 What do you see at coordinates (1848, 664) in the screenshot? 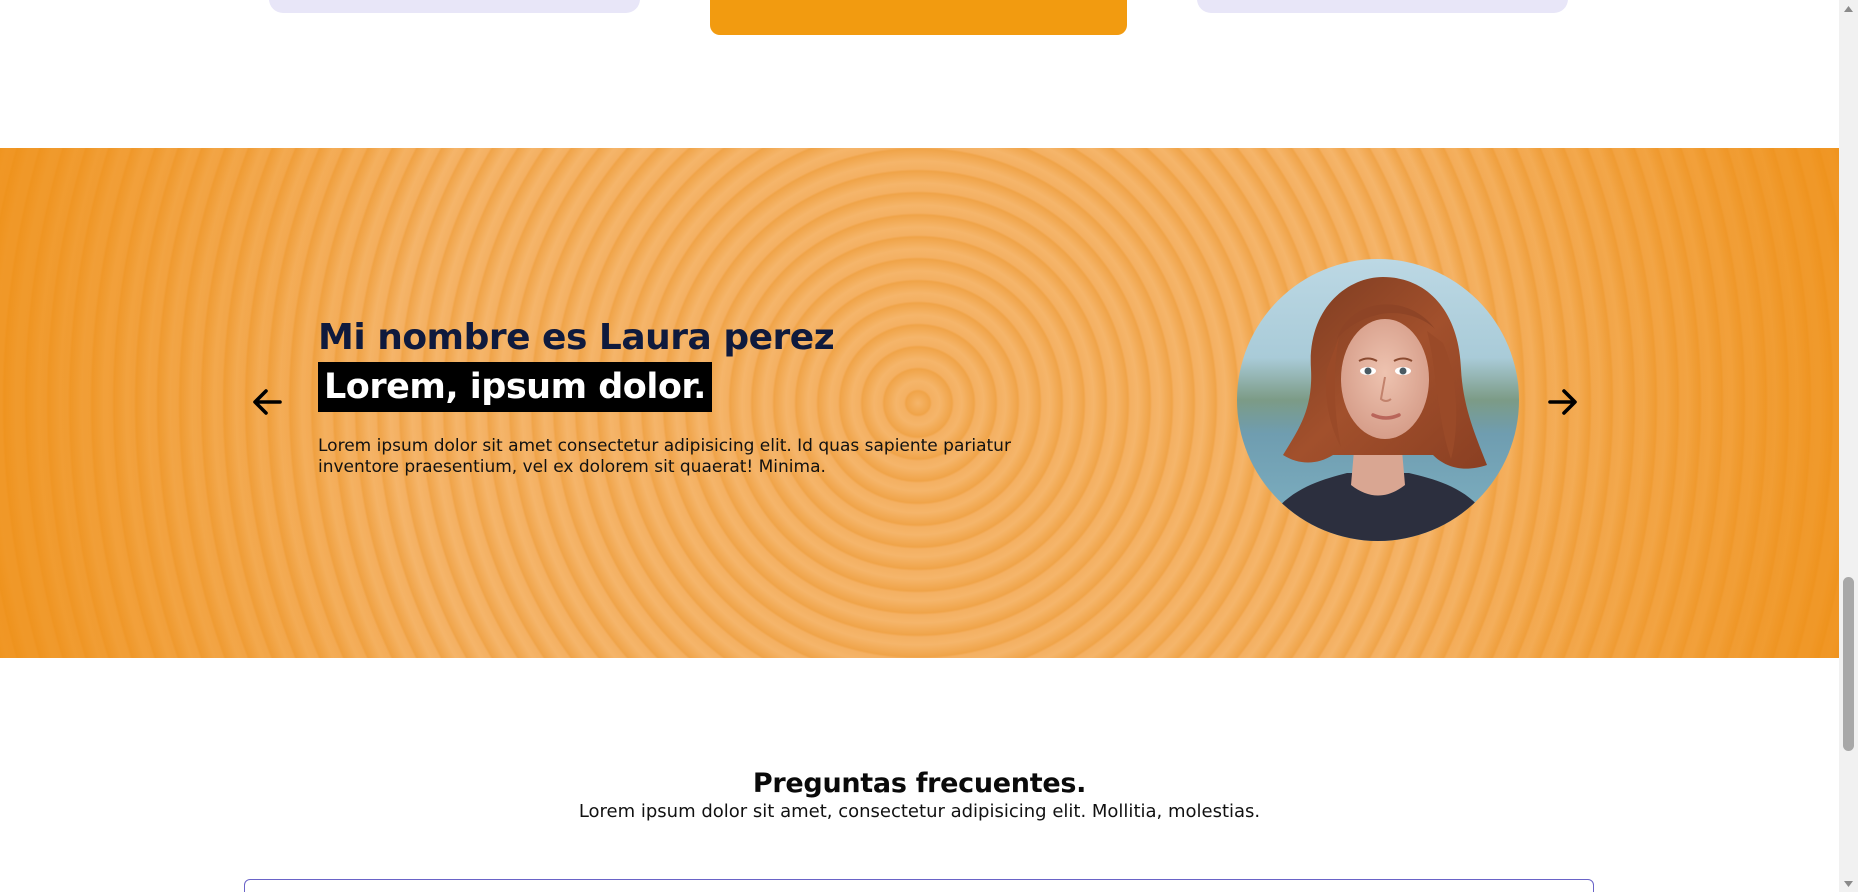
I see `scrollbar-thumb` at bounding box center [1848, 664].